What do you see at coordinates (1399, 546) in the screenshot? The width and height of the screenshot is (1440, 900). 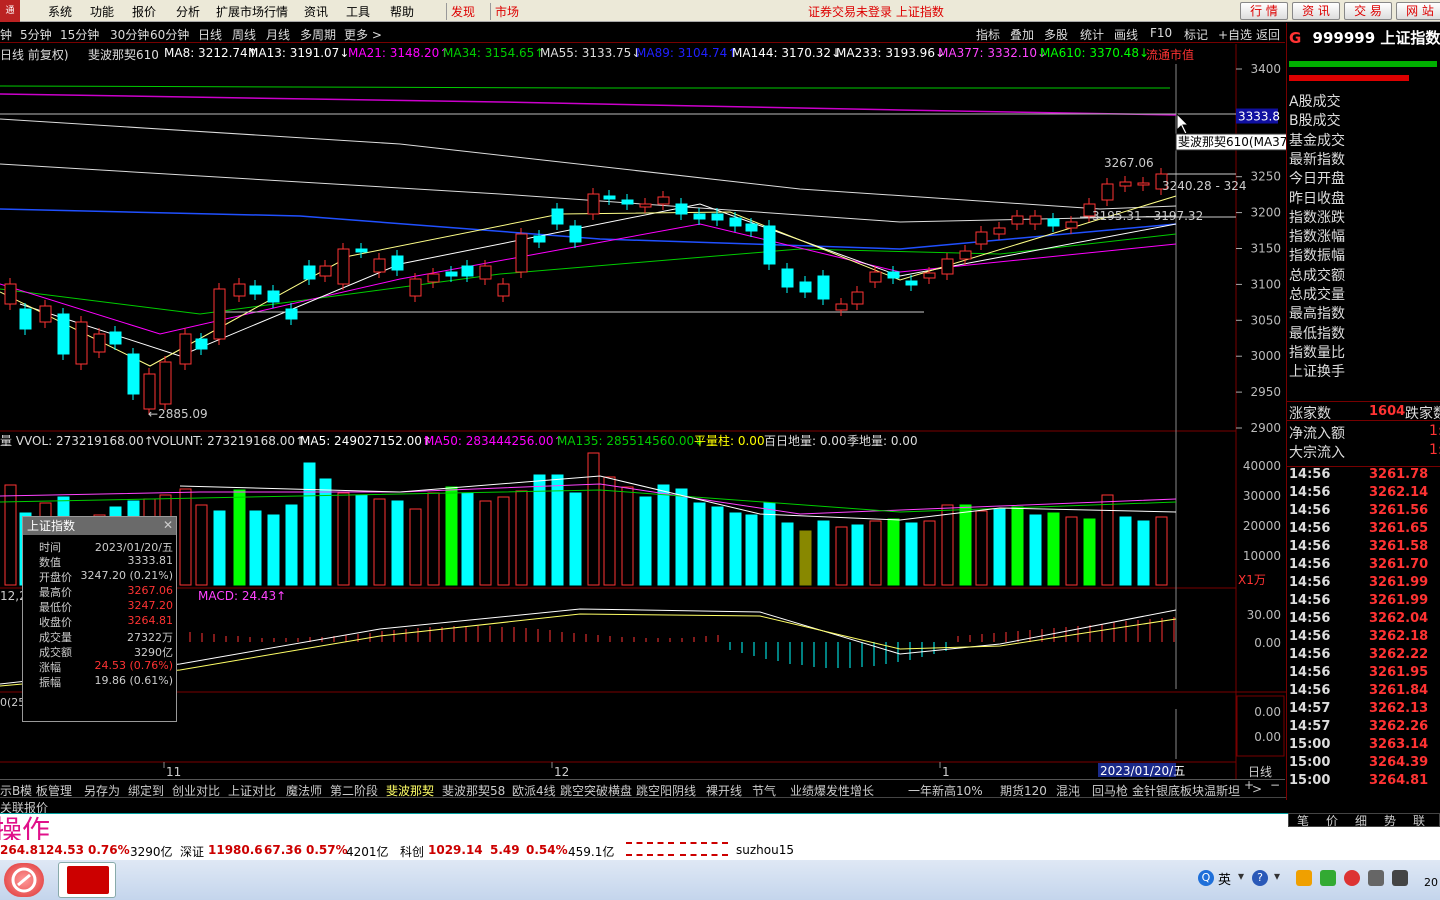 I see `tick-price: 3261.58` at bounding box center [1399, 546].